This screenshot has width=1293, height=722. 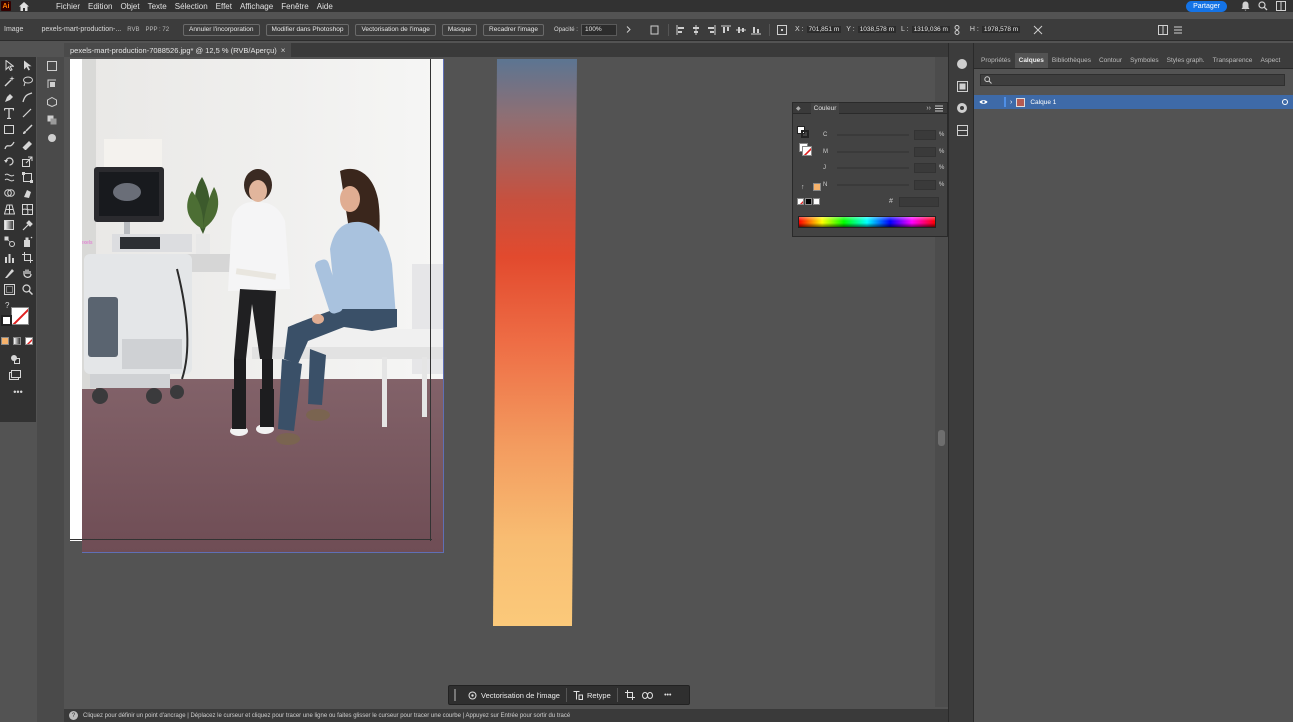 What do you see at coordinates (256, 6) in the screenshot?
I see `menu-item-affichage: Affichage` at bounding box center [256, 6].